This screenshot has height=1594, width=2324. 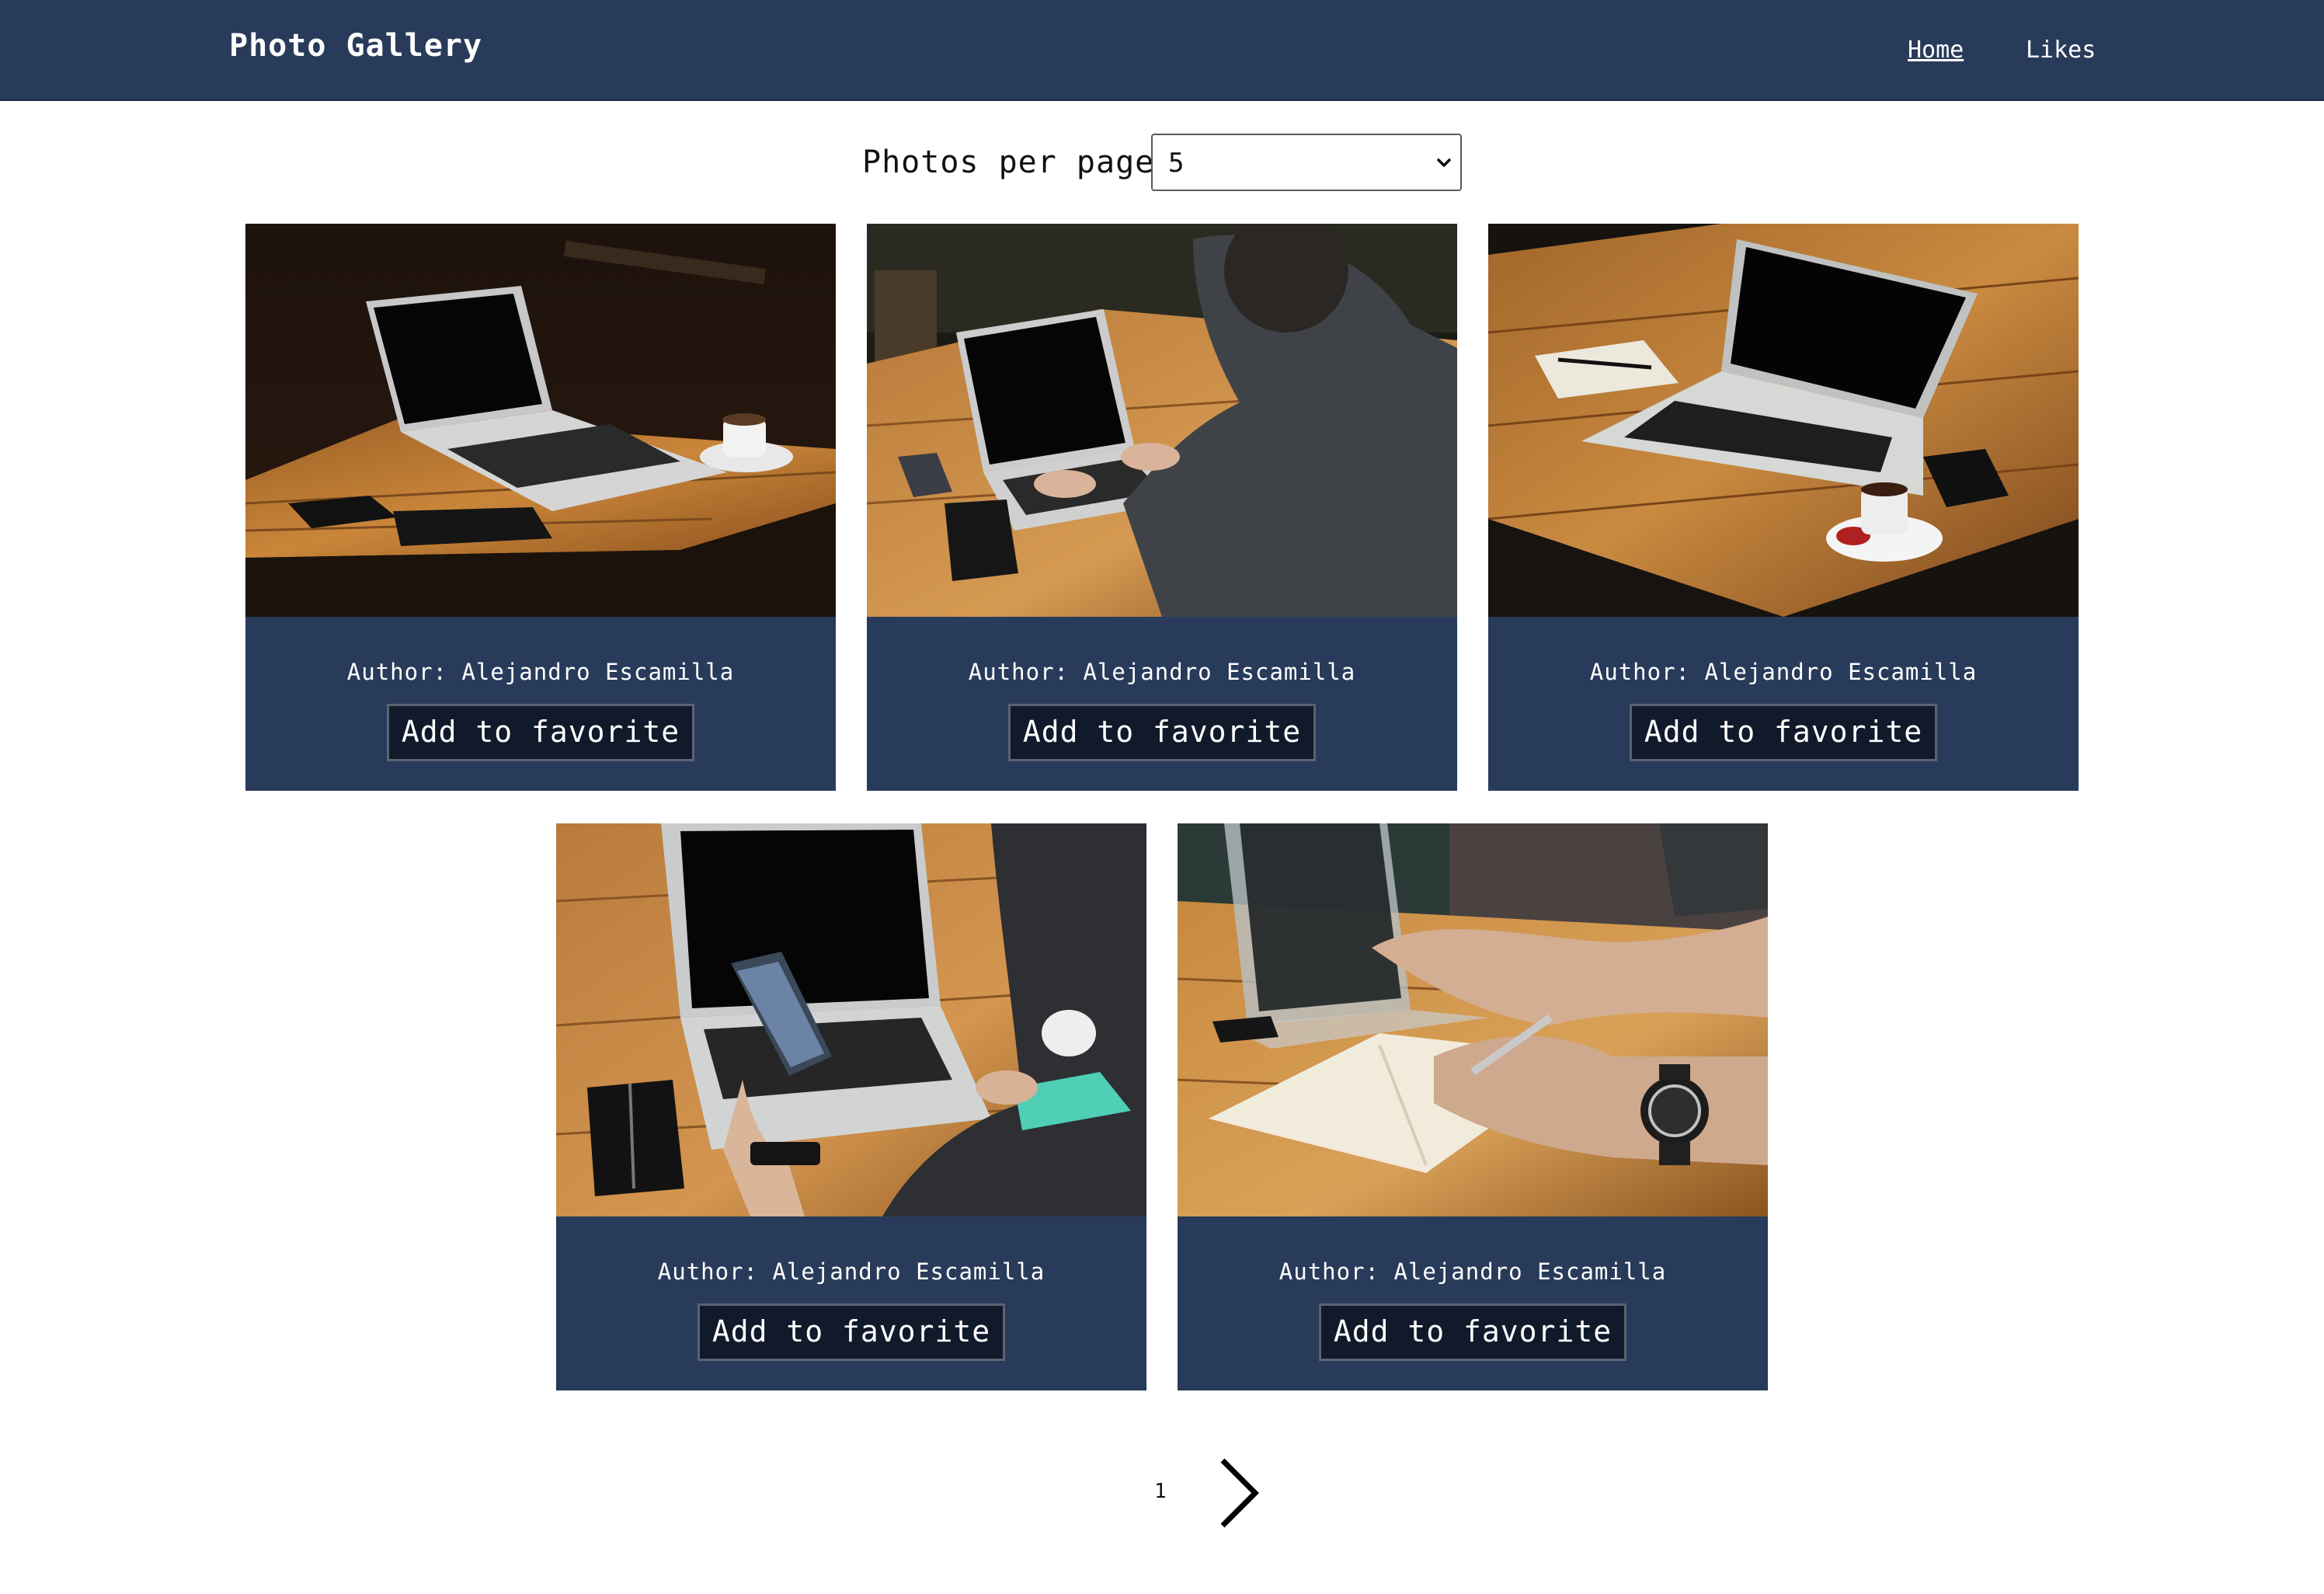 What do you see at coordinates (1936, 50) in the screenshot?
I see `nav-home-link: Home` at bounding box center [1936, 50].